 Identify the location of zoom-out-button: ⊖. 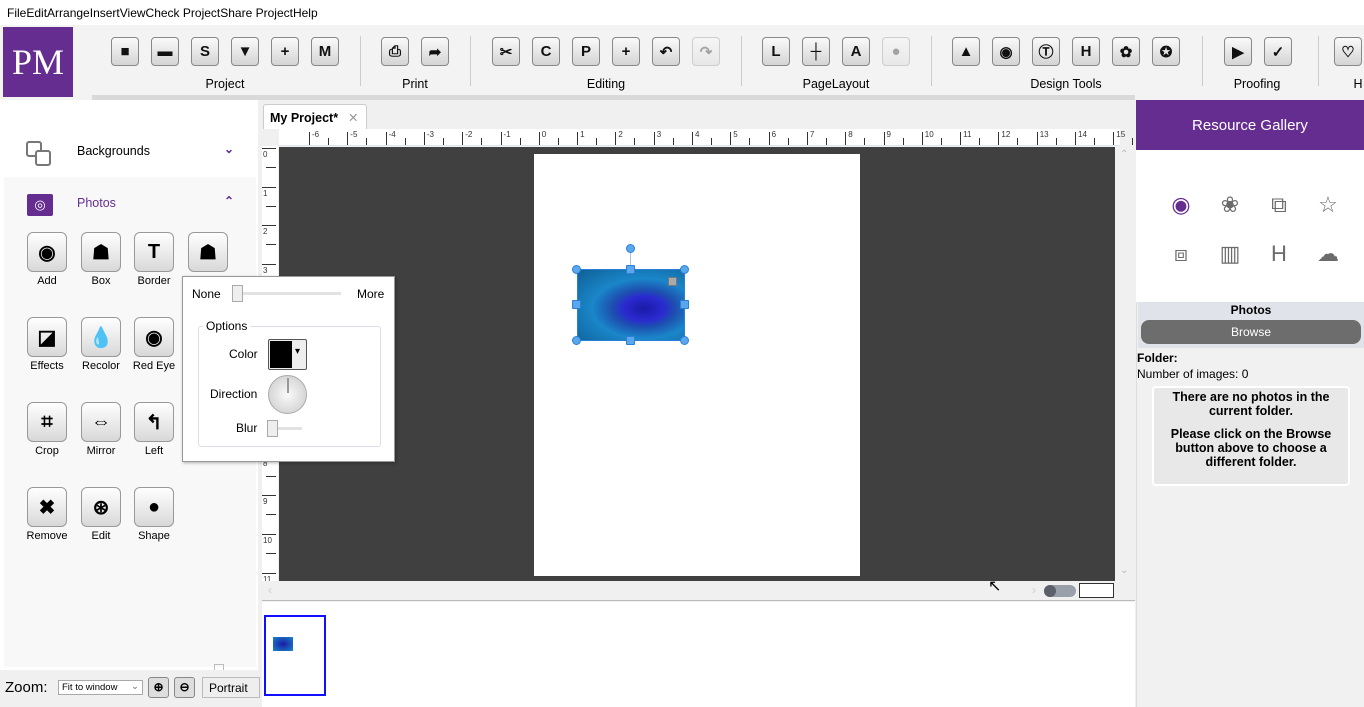
(184, 687).